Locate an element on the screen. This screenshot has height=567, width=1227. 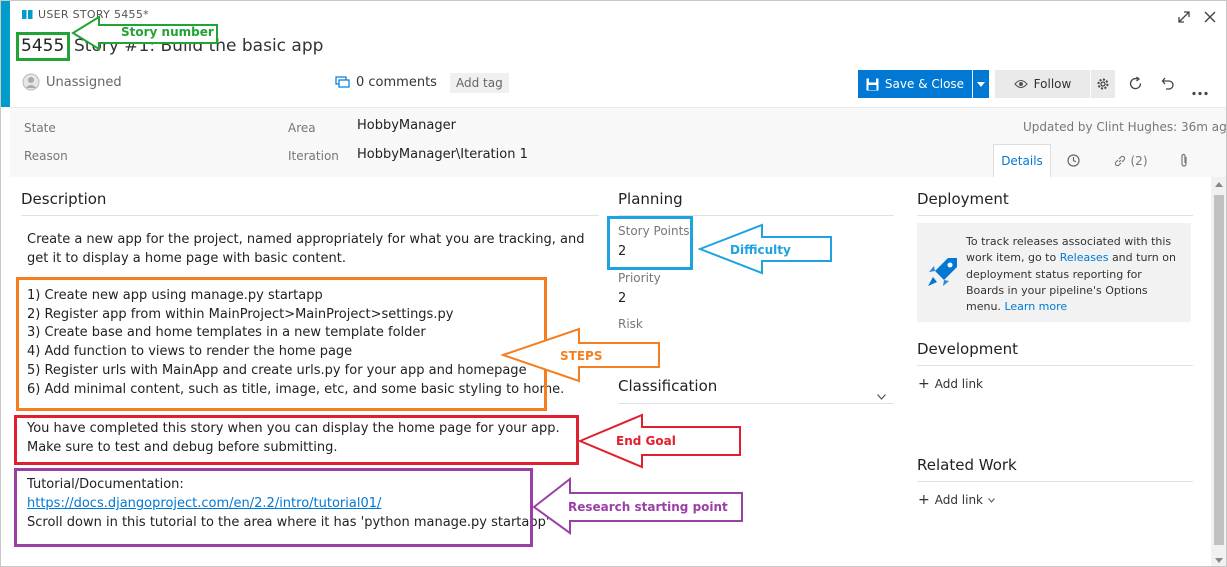
tab-details: Details is located at coordinates (1022, 160).